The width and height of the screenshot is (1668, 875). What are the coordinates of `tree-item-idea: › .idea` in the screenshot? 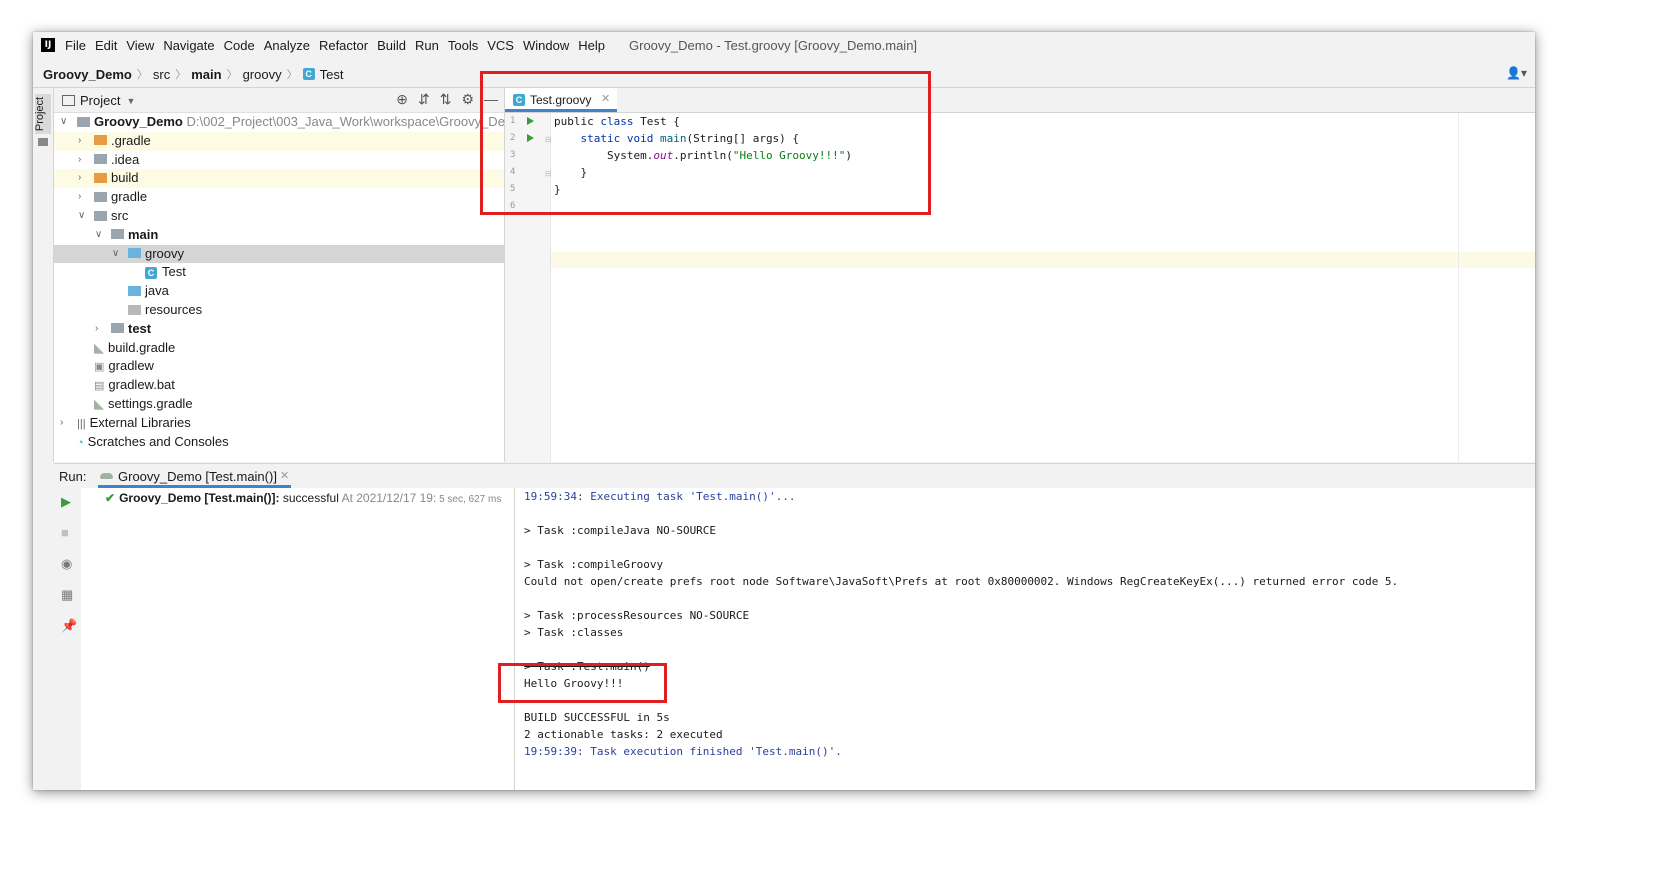 It's located at (279, 160).